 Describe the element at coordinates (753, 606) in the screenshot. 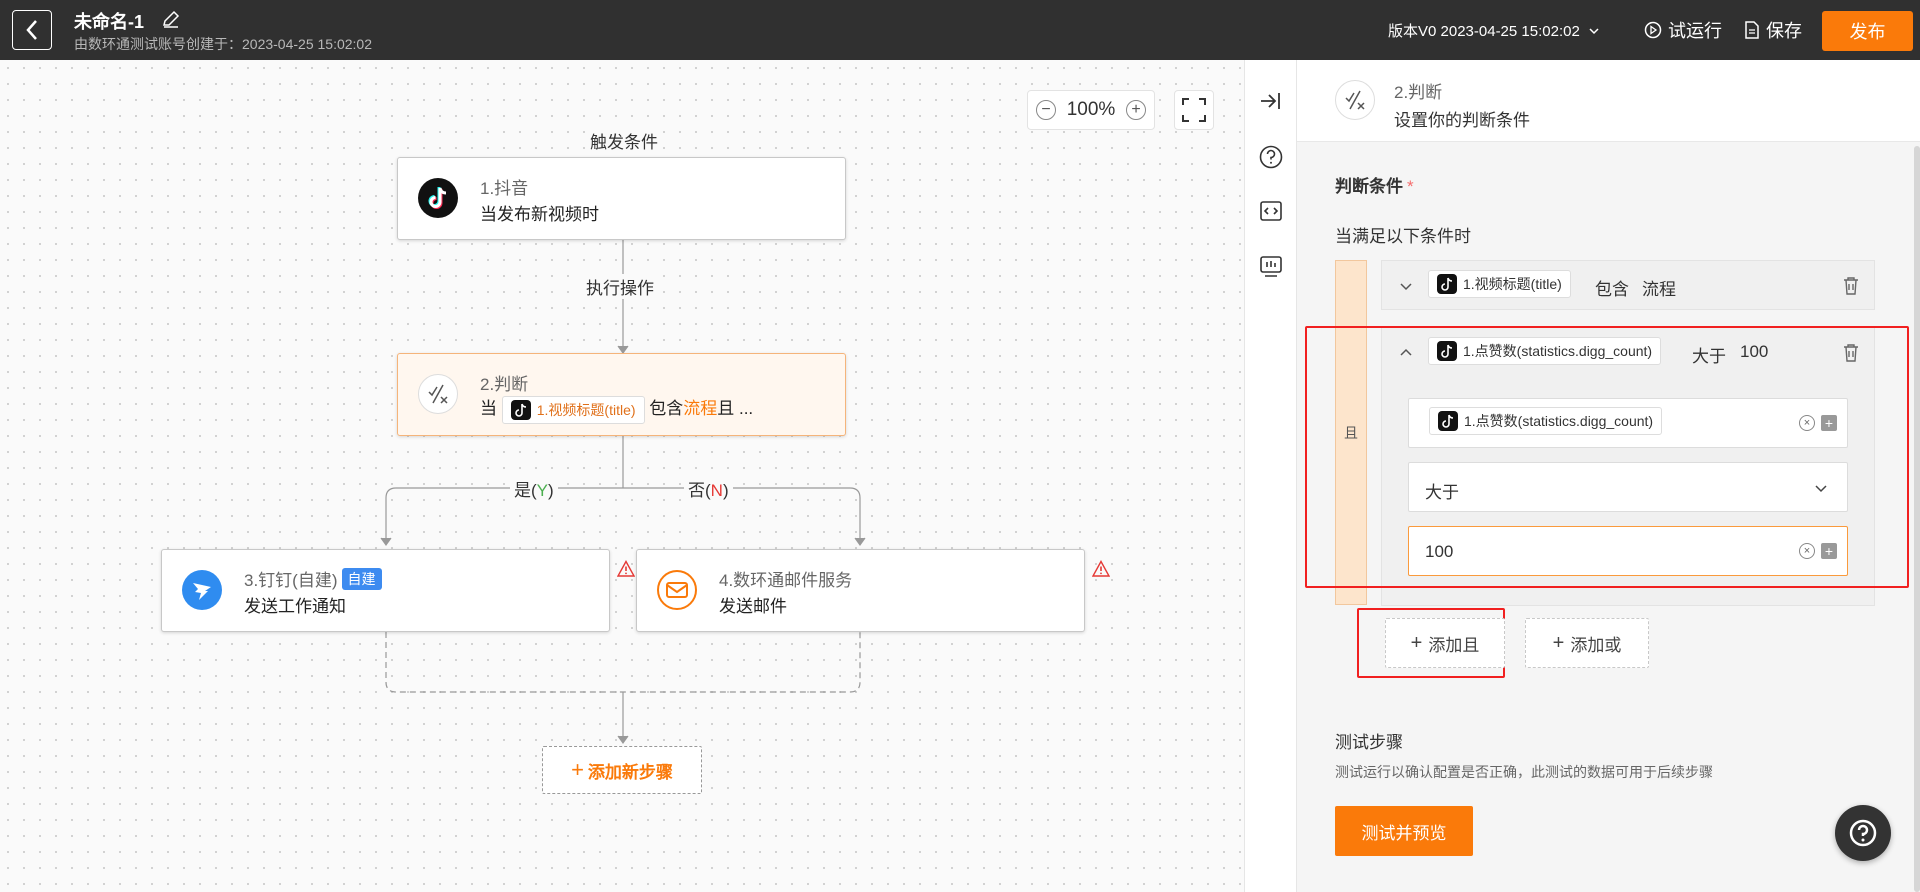

I see `node-mail-desc: 发送邮件` at that location.